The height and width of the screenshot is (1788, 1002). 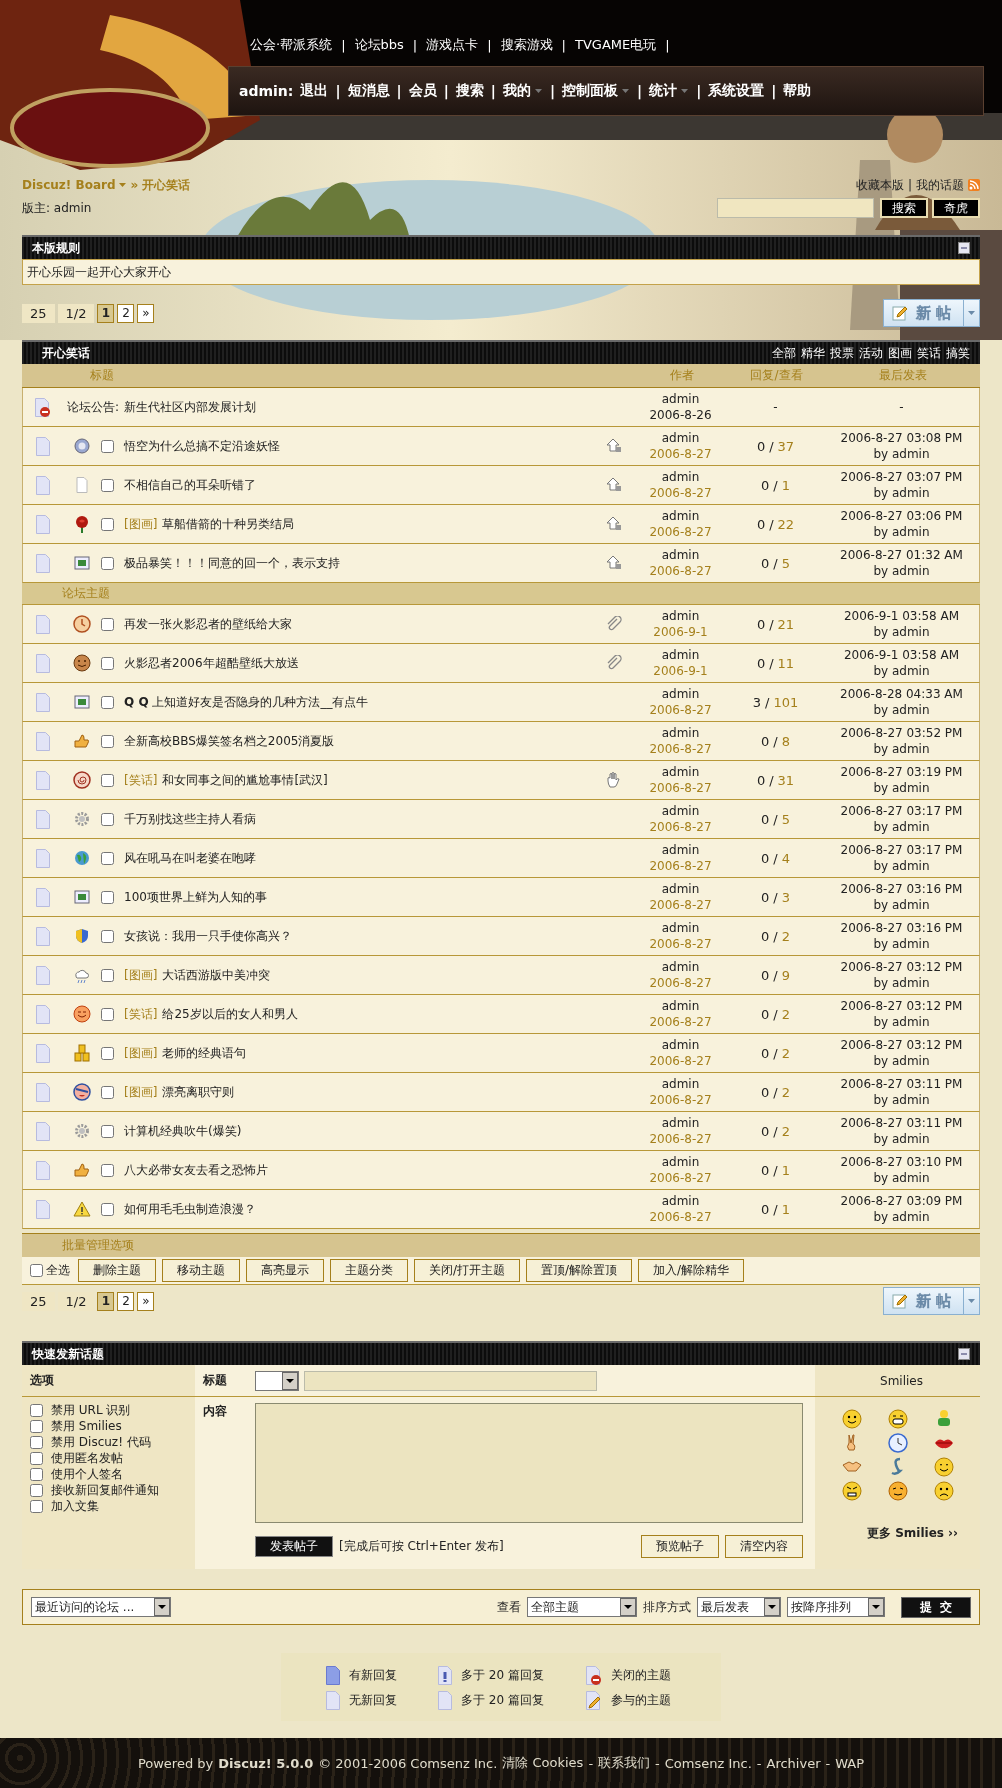 I want to click on clear-button: 清空内容, so click(x=764, y=1546).